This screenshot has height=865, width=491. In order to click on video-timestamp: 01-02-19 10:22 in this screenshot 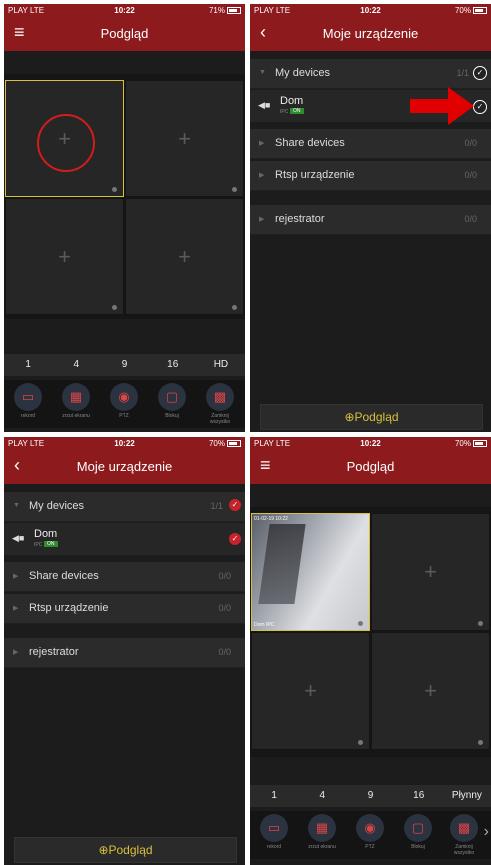, I will do `click(271, 519)`.